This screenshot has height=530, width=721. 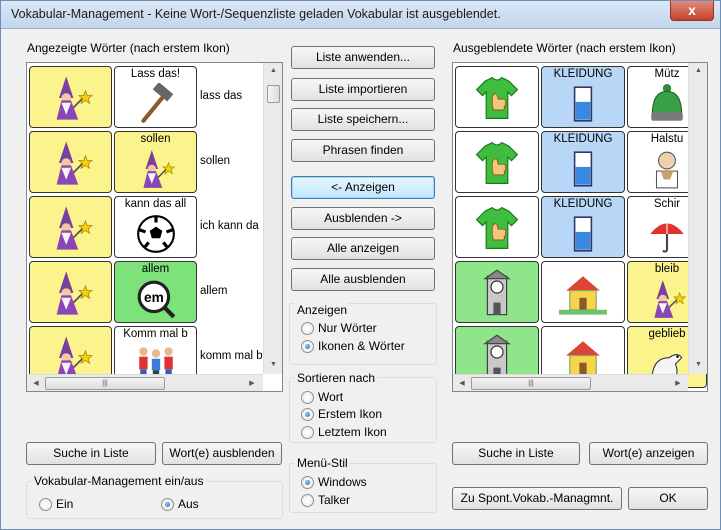 What do you see at coordinates (155, 292) in the screenshot?
I see `symbol-cell: allem` at bounding box center [155, 292].